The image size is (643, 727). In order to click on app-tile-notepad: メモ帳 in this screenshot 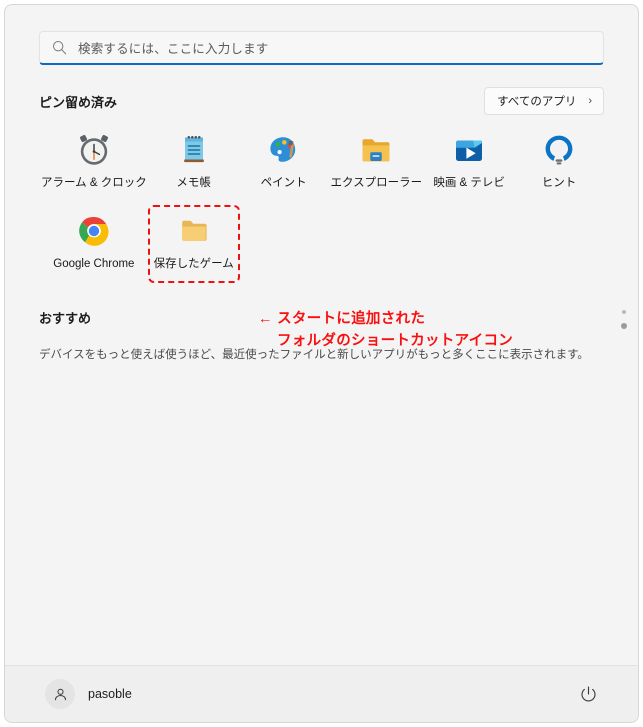, I will do `click(194, 162)`.